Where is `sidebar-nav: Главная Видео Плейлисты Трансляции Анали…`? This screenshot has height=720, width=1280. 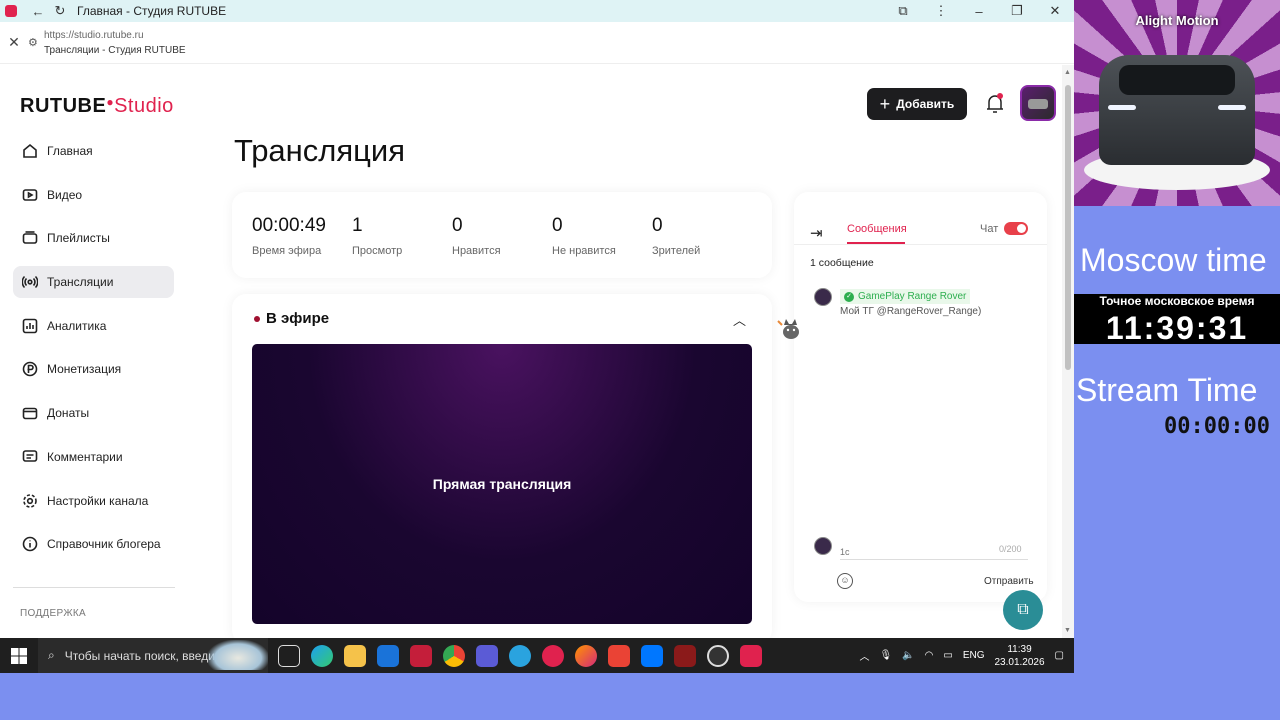
sidebar-nav: Главная Видео Плейлисты Трансляции Анали… is located at coordinates (93, 353).